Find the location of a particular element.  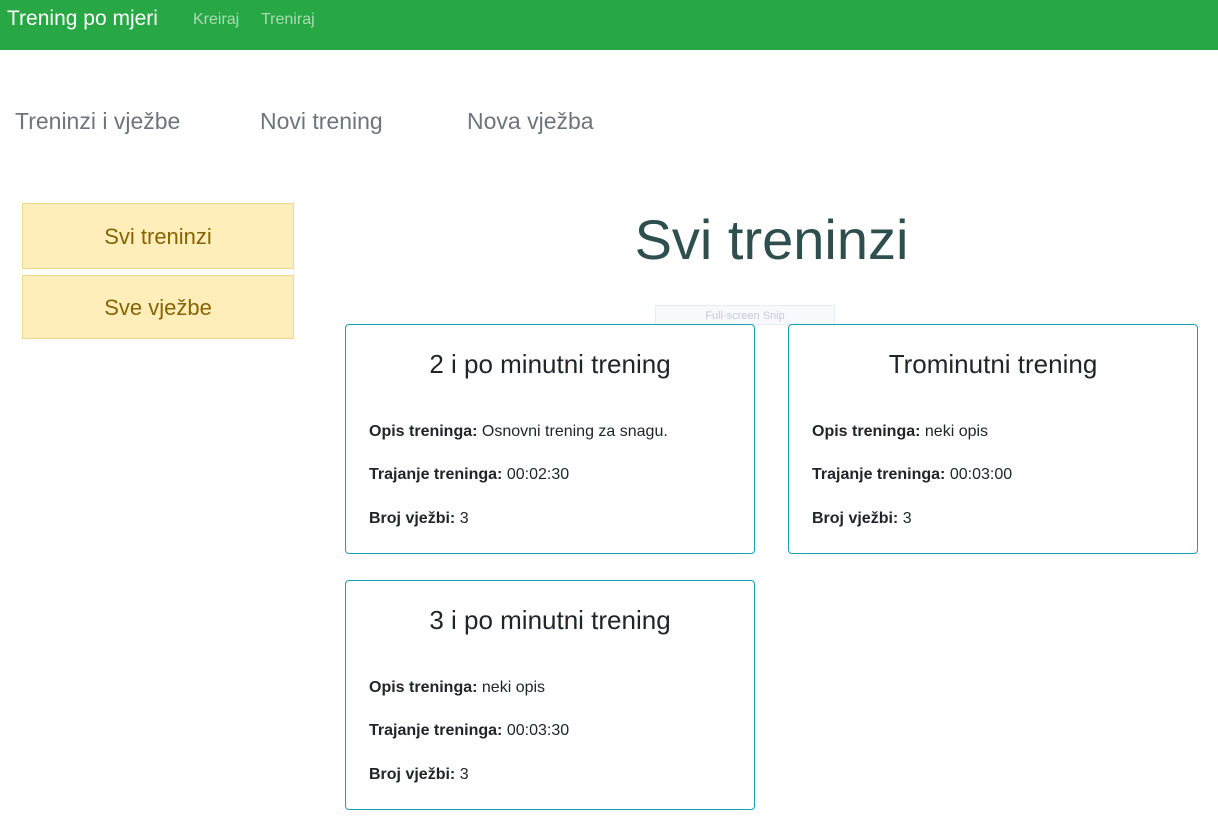

card-duration: Trajanje treninga: 00:03:00 is located at coordinates (912, 475).